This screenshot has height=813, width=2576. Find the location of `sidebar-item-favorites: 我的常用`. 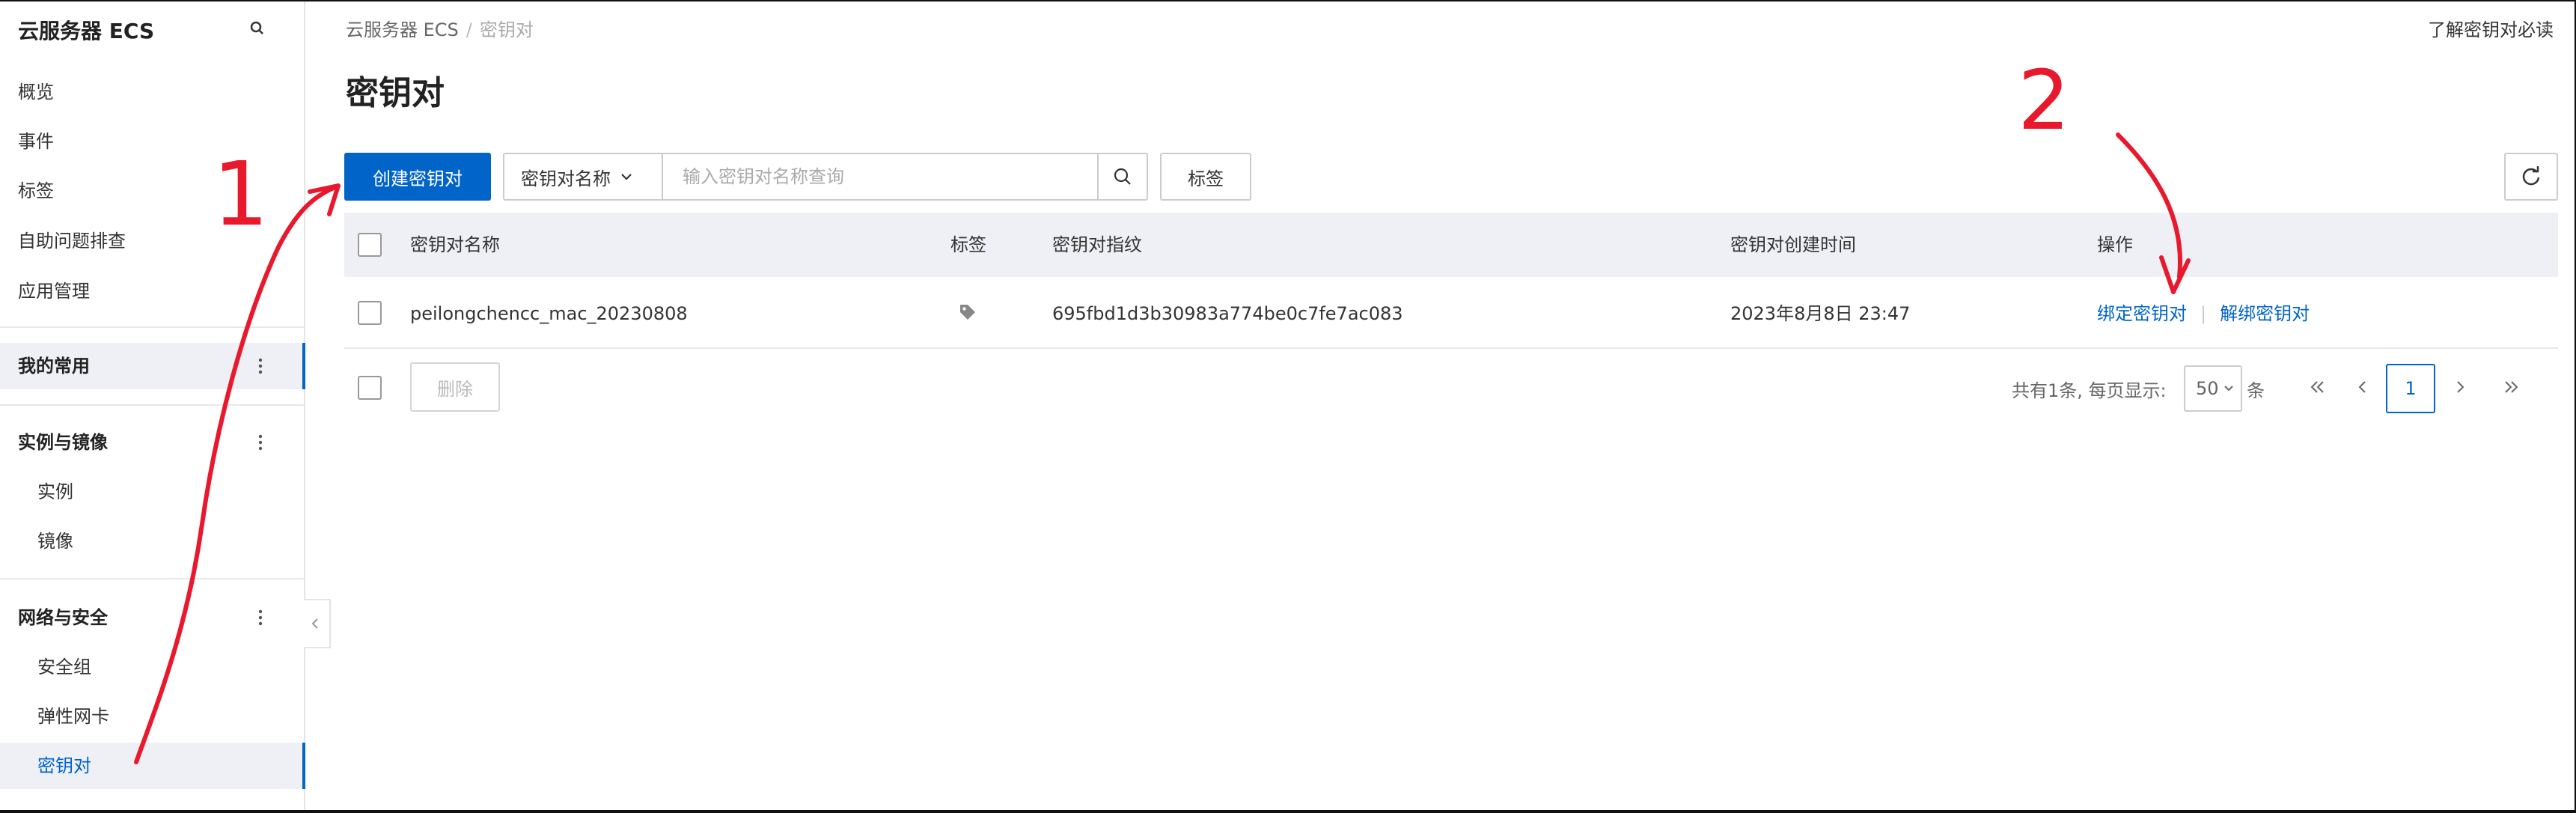

sidebar-item-favorites: 我的常用 is located at coordinates (152, 366).